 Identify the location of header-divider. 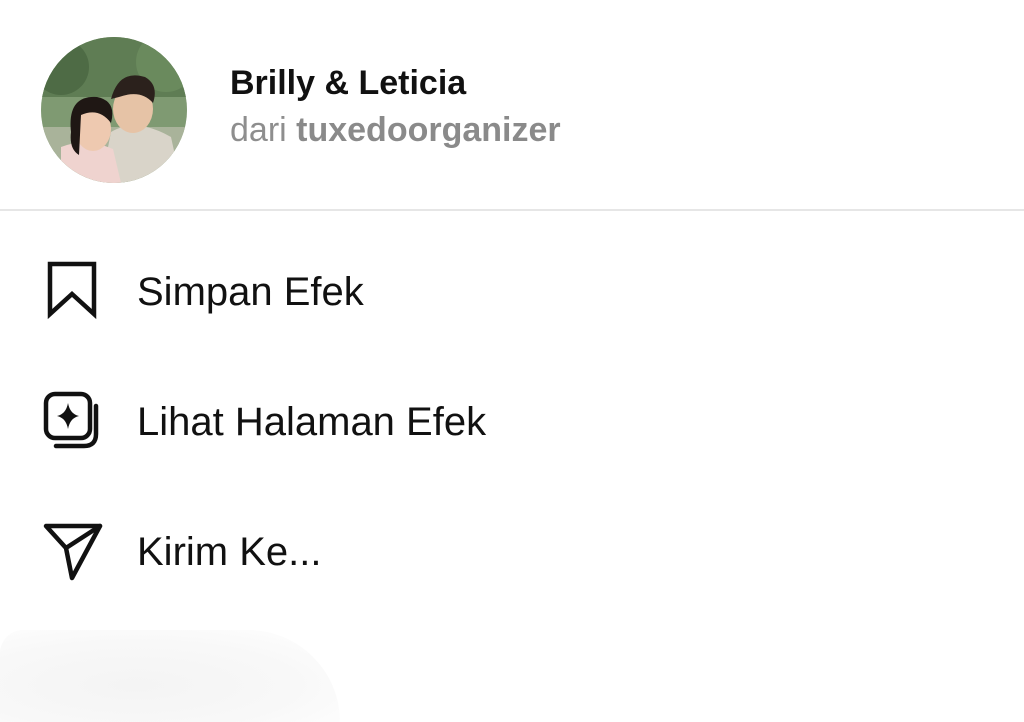
(512, 210).